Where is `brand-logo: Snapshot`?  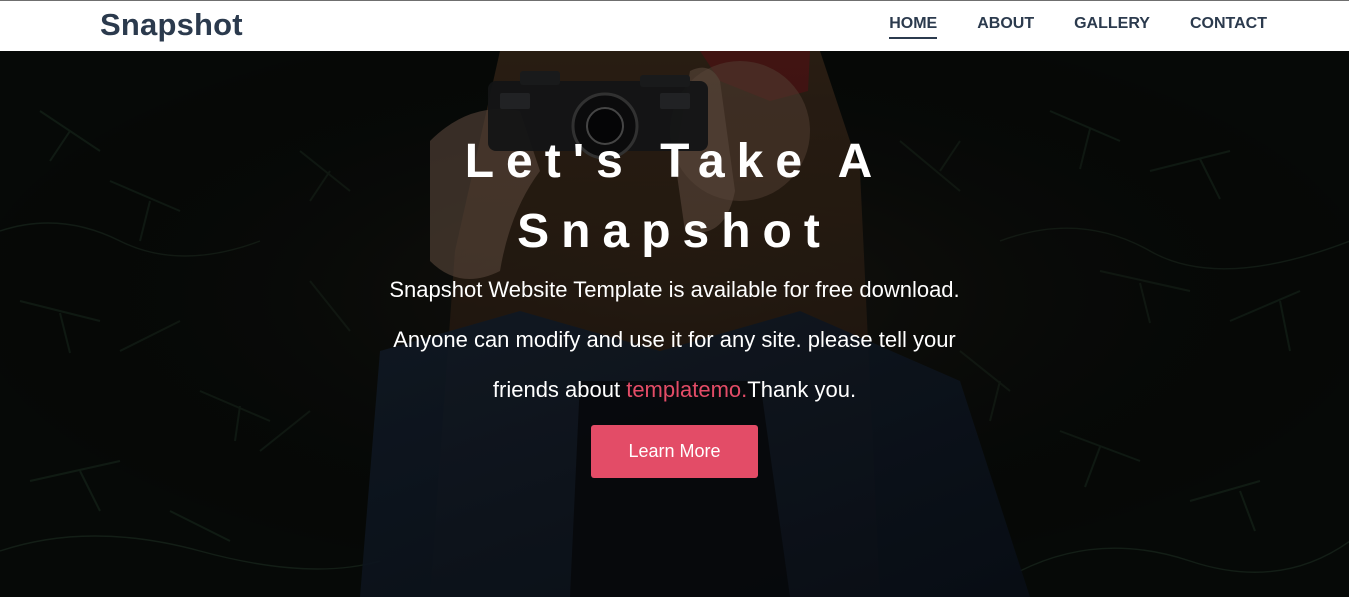 brand-logo: Snapshot is located at coordinates (171, 25).